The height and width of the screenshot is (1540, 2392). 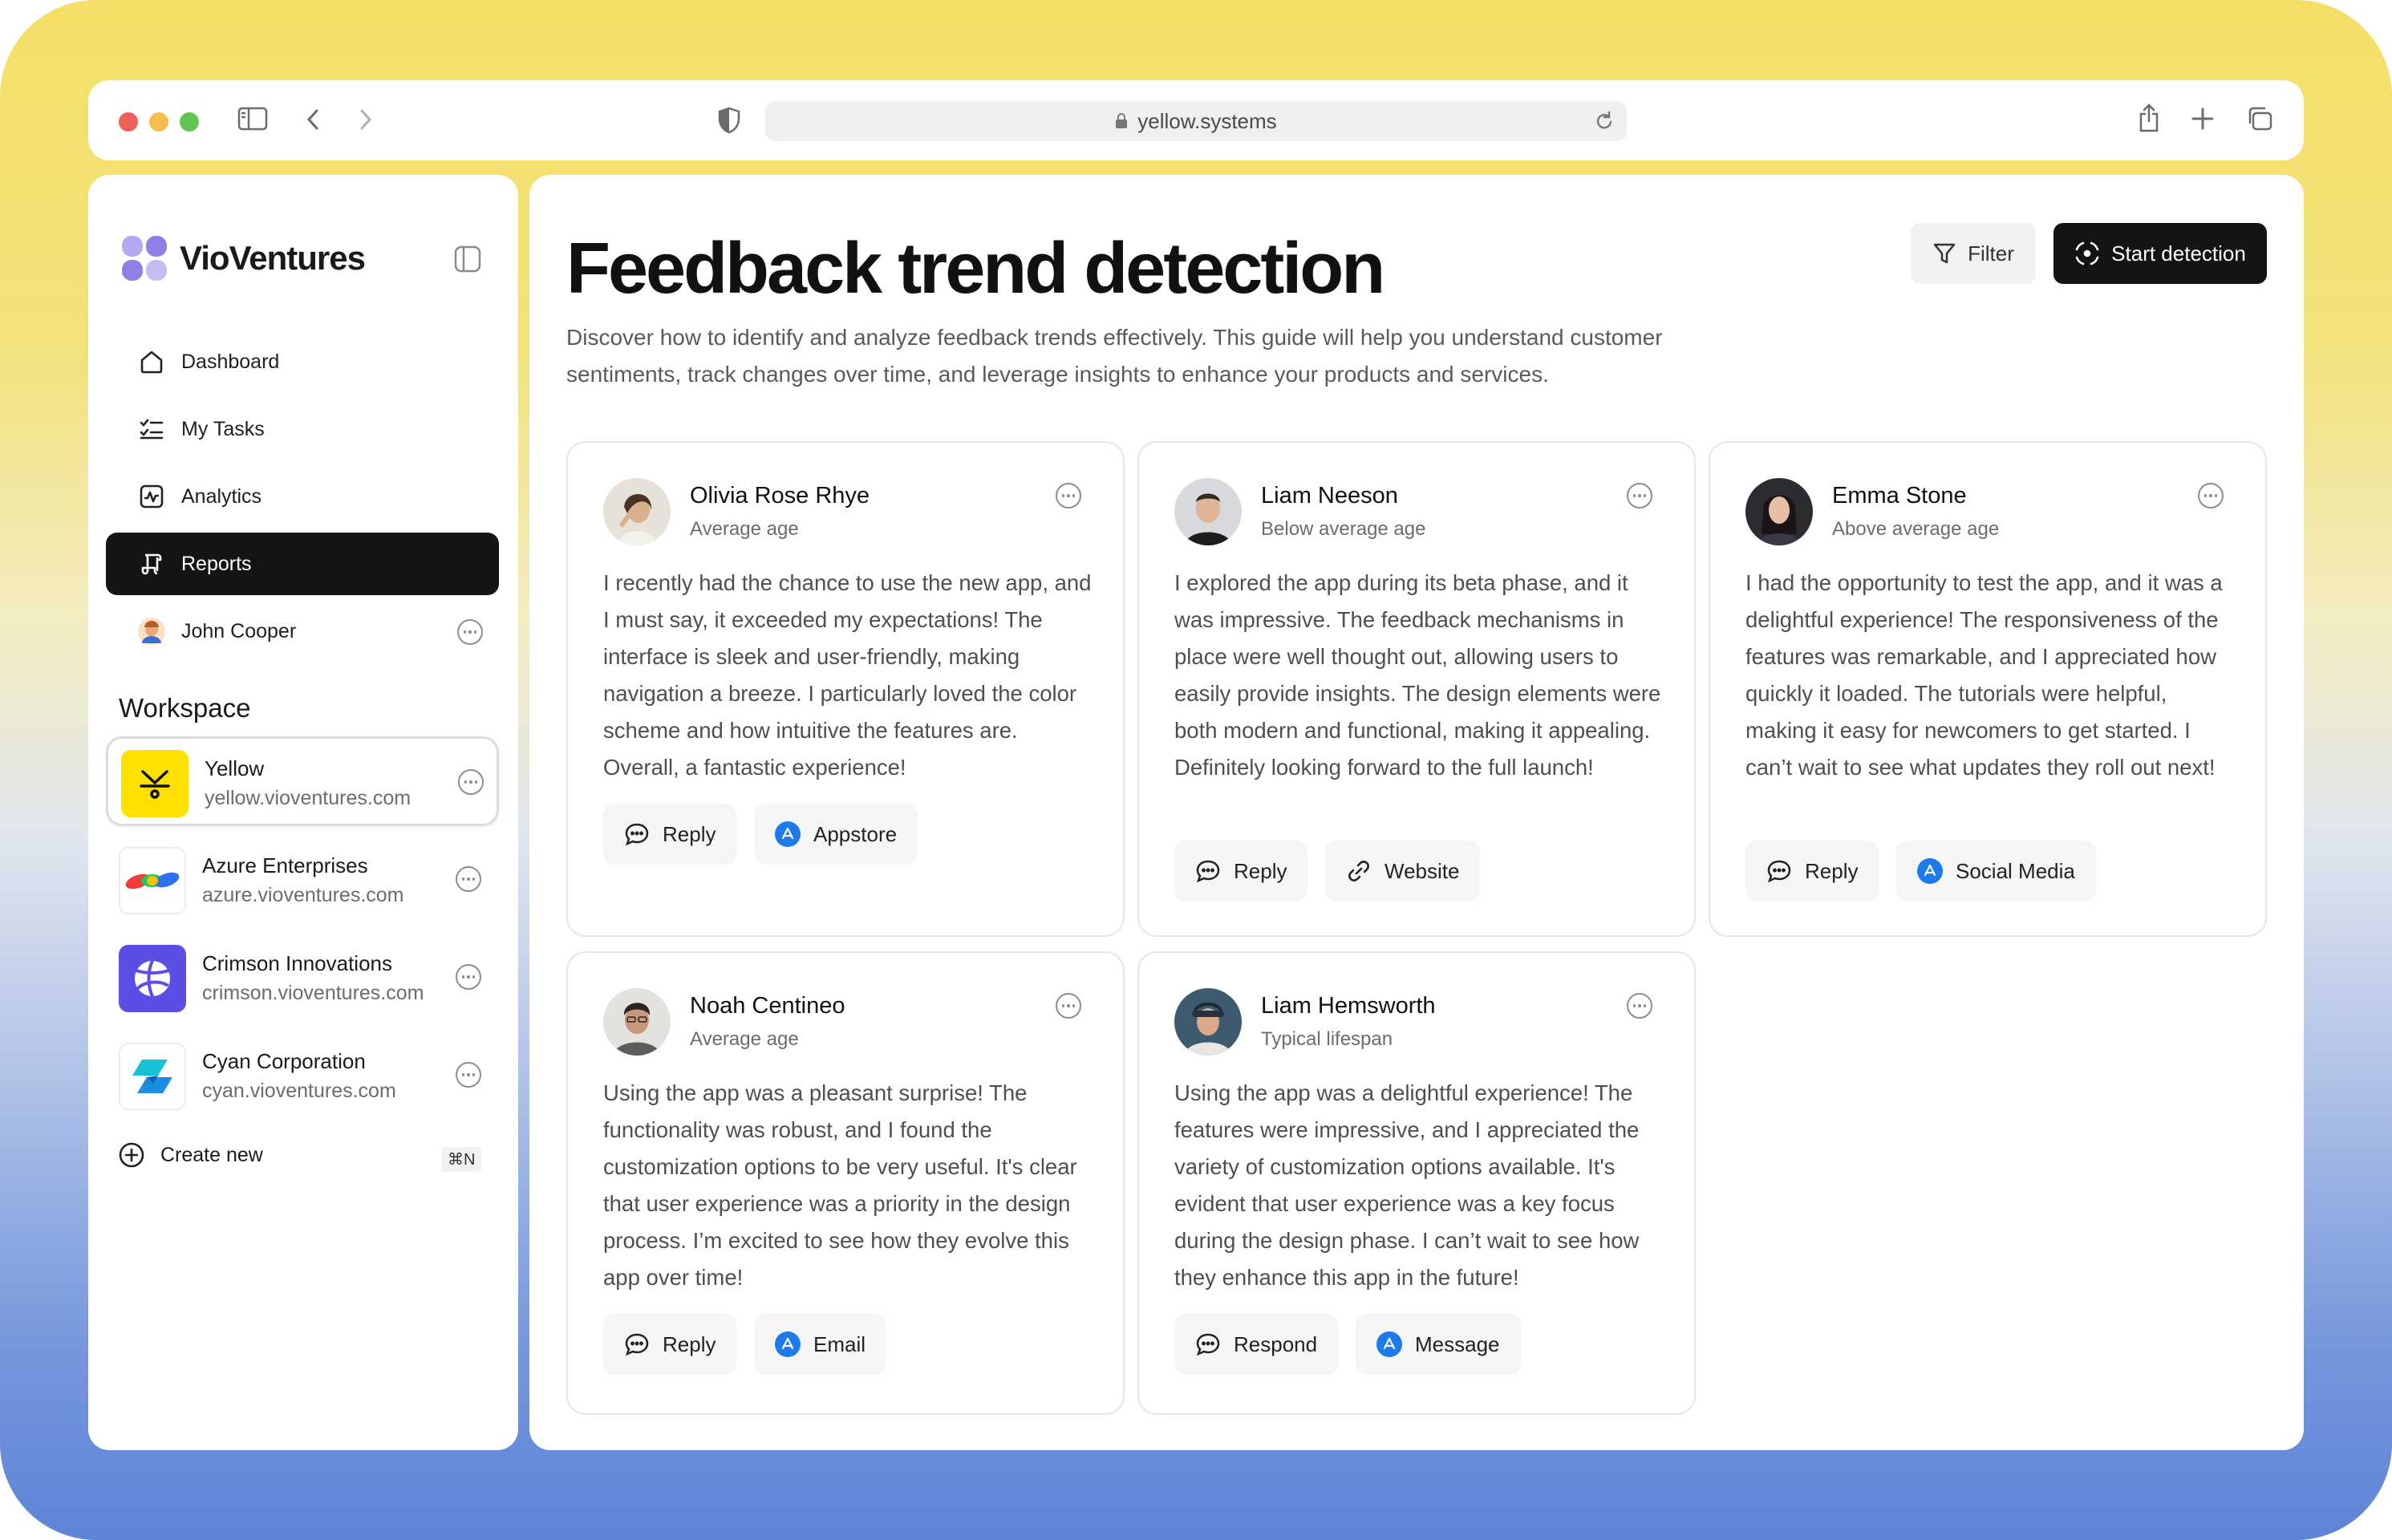 I want to click on user-more-icon, so click(x=470, y=632).